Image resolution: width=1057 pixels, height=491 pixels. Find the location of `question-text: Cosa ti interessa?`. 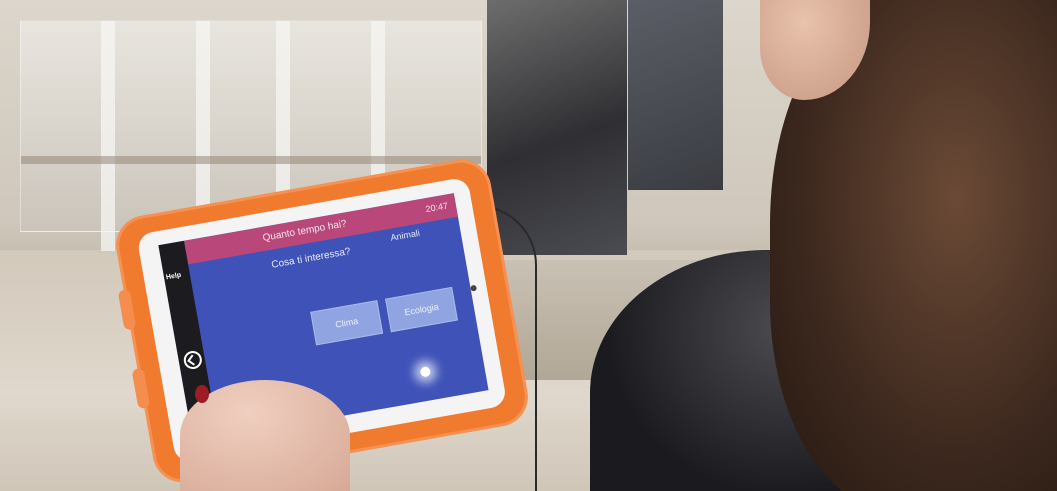

question-text: Cosa ti interessa? is located at coordinates (311, 258).